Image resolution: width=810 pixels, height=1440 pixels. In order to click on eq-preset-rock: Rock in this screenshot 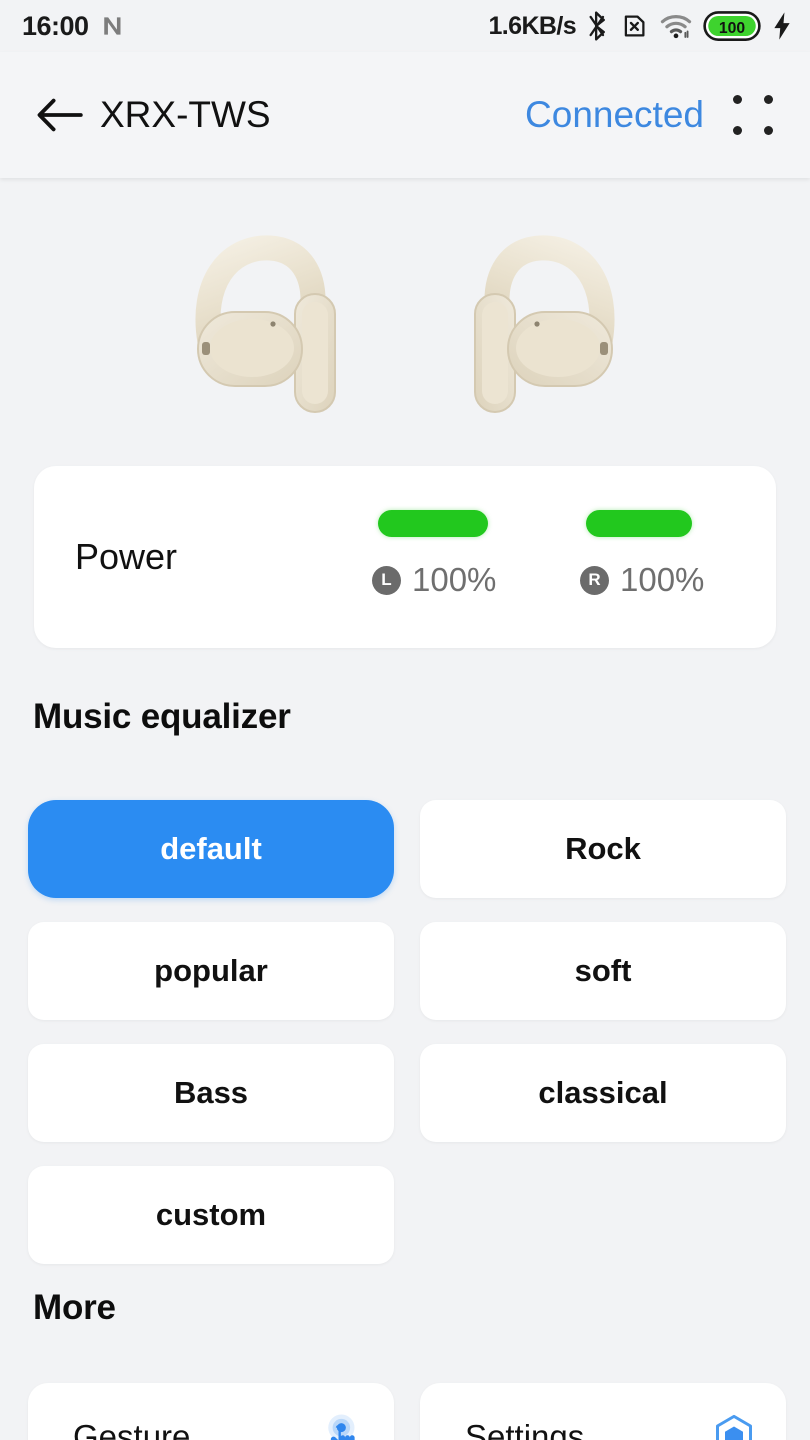, I will do `click(603, 849)`.